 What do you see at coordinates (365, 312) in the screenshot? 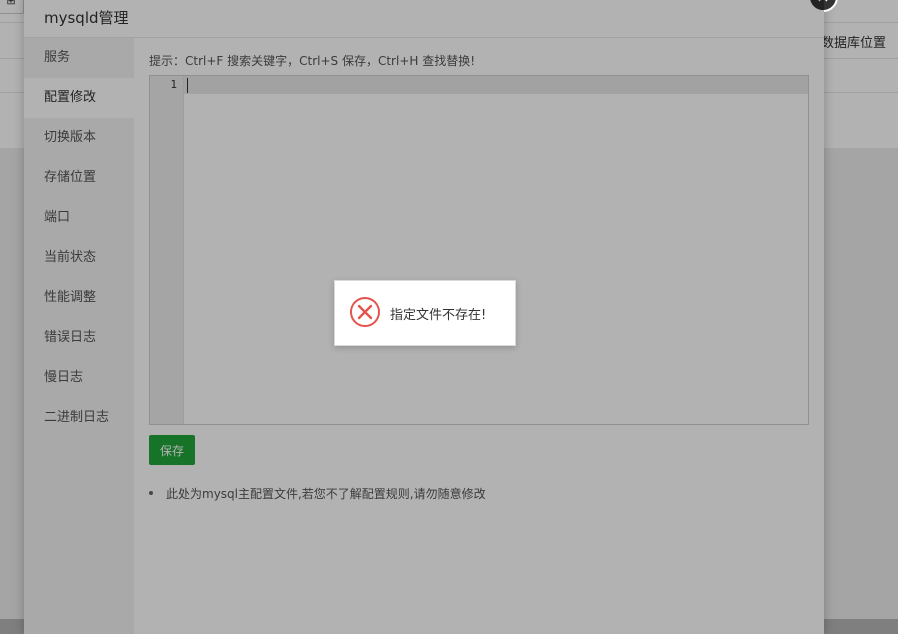
I see `error-circle-icon` at bounding box center [365, 312].